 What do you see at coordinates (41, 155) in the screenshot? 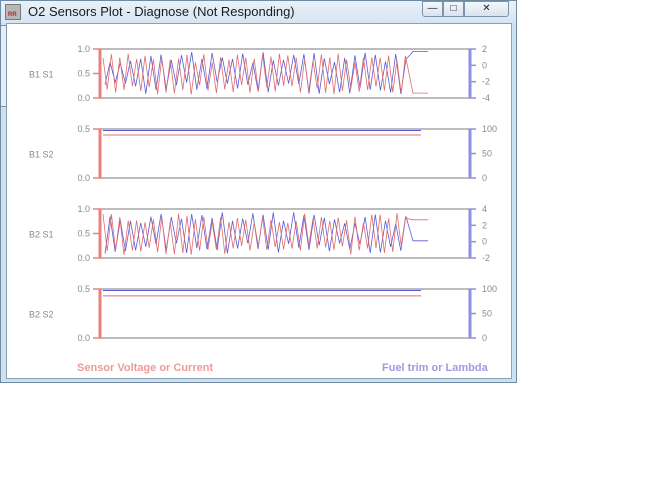
I see `sensor-label: B1 S2` at bounding box center [41, 155].